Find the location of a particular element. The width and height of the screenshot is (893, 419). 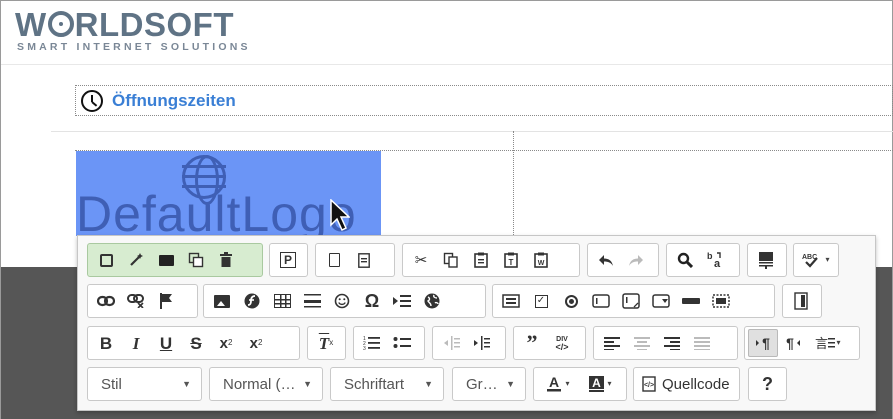

strikethrough-icon: S is located at coordinates (196, 343).